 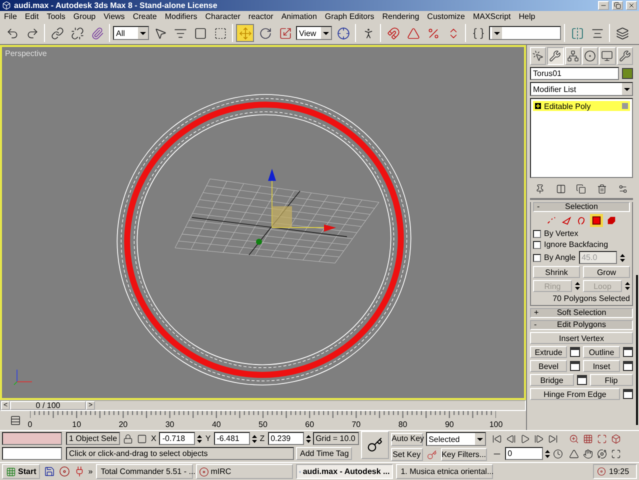 What do you see at coordinates (181, 16) in the screenshot?
I see `menu-item: Modifiers` at bounding box center [181, 16].